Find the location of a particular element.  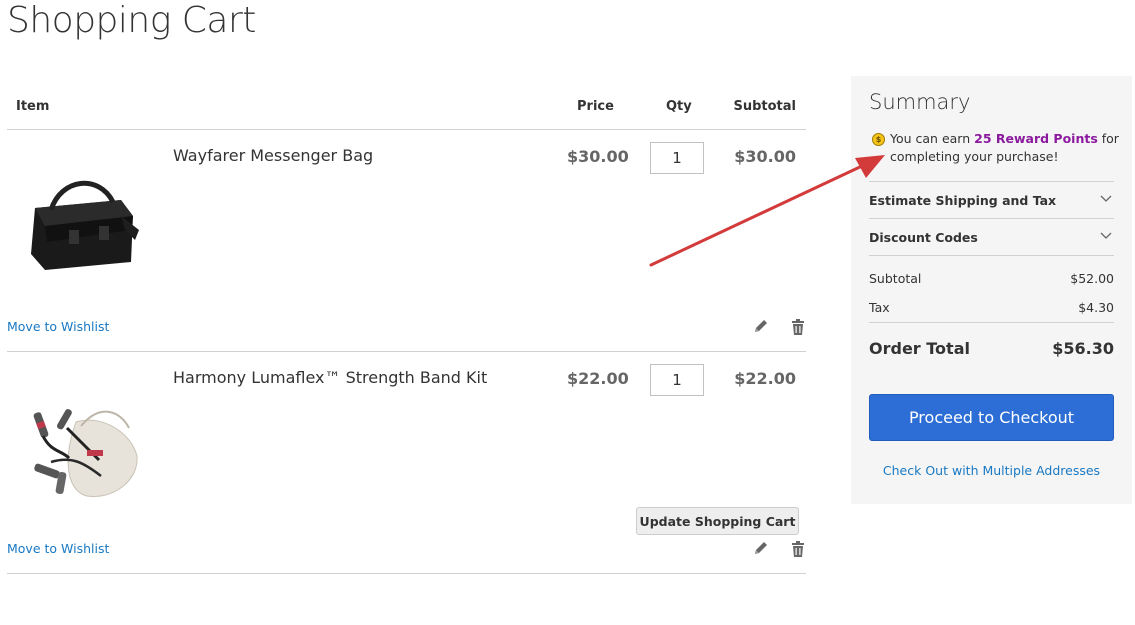

product-name: Harmony Lumaflex™ Strength Band Kit is located at coordinates (330, 377).